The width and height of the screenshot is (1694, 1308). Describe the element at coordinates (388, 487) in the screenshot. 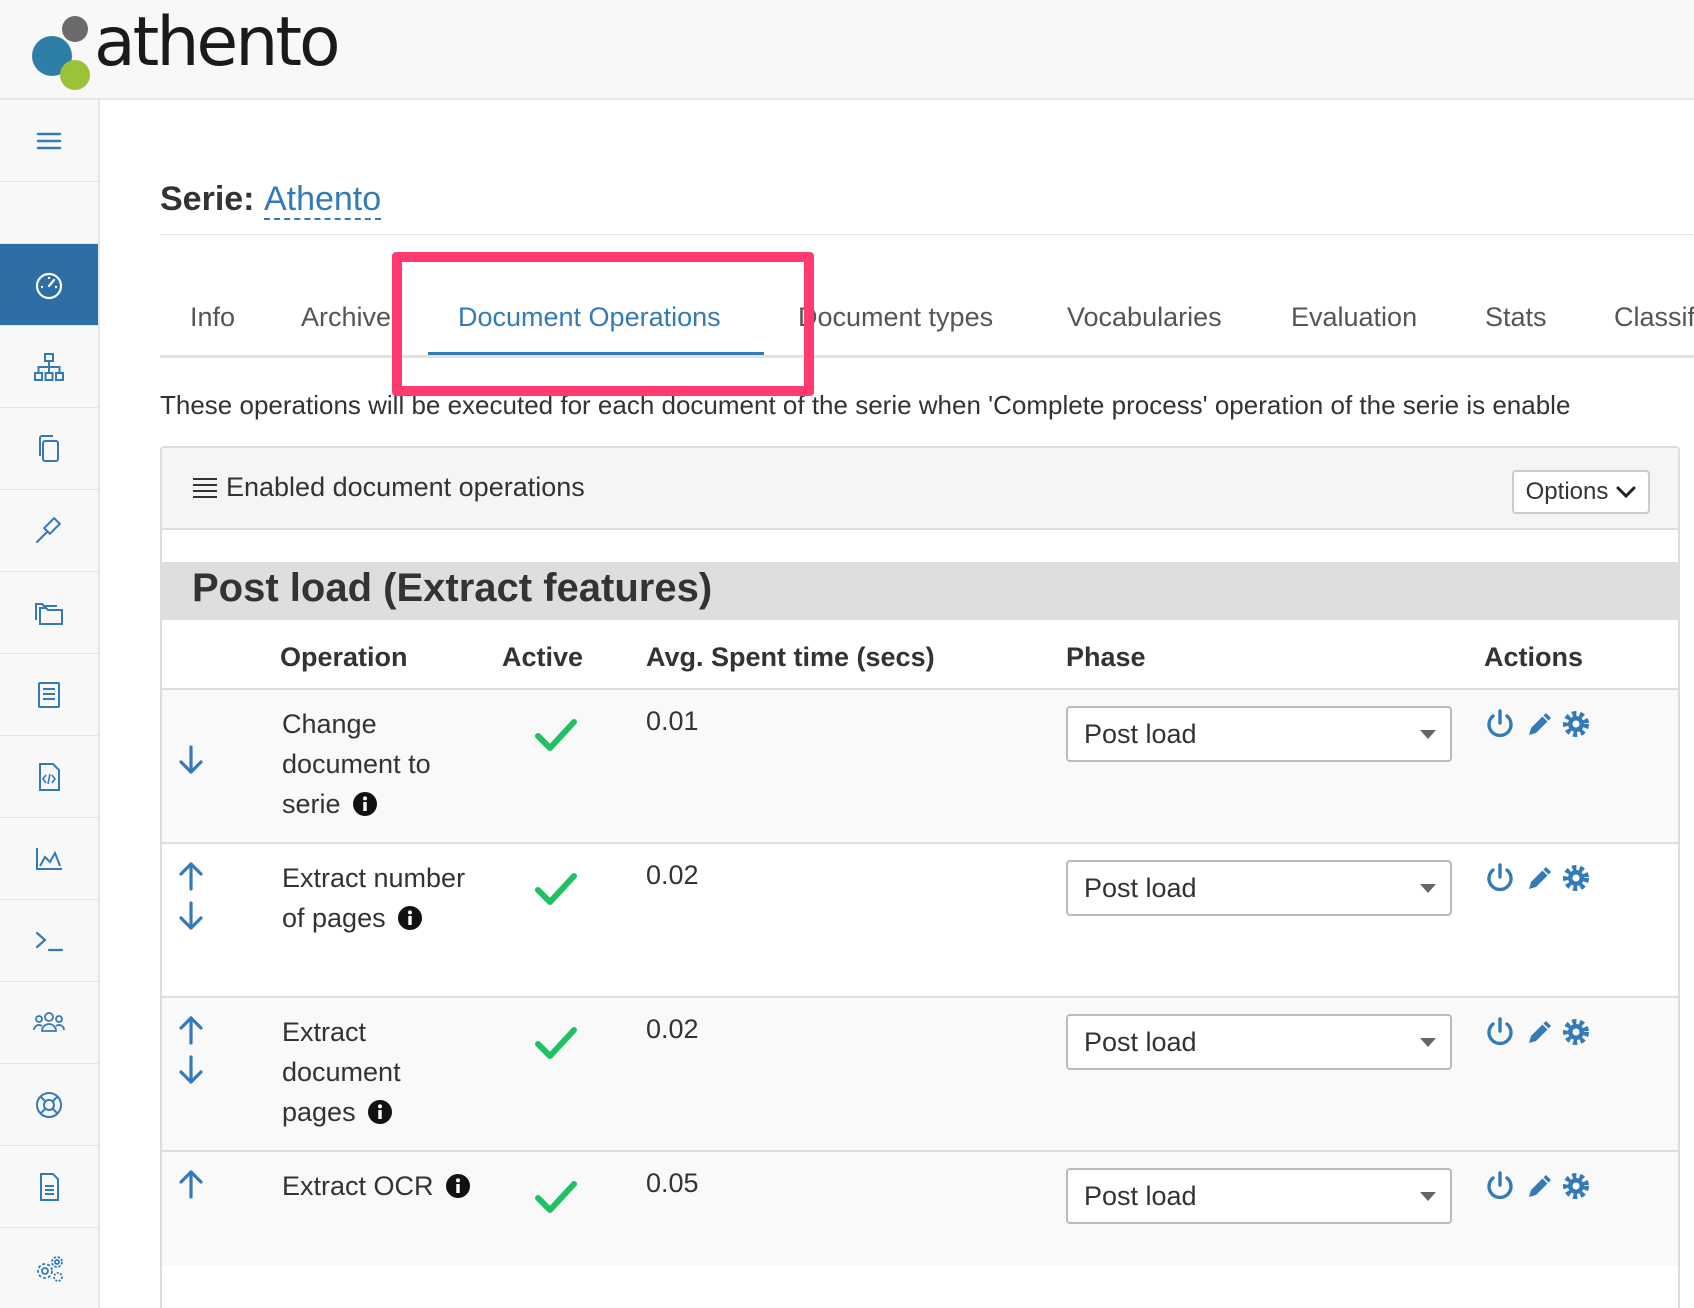

I see `panel-title: Enabled document operations` at that location.